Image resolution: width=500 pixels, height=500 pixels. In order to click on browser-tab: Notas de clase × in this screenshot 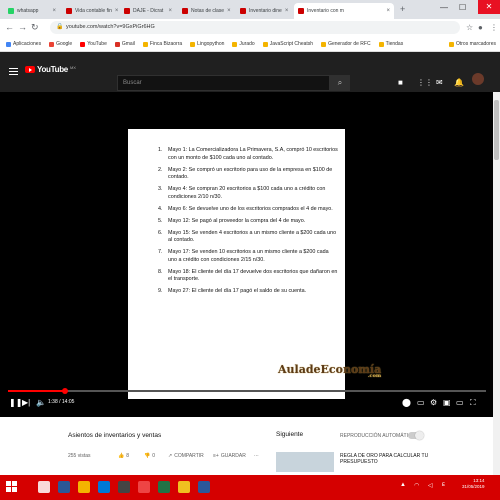, I will do `click(206, 11)`.